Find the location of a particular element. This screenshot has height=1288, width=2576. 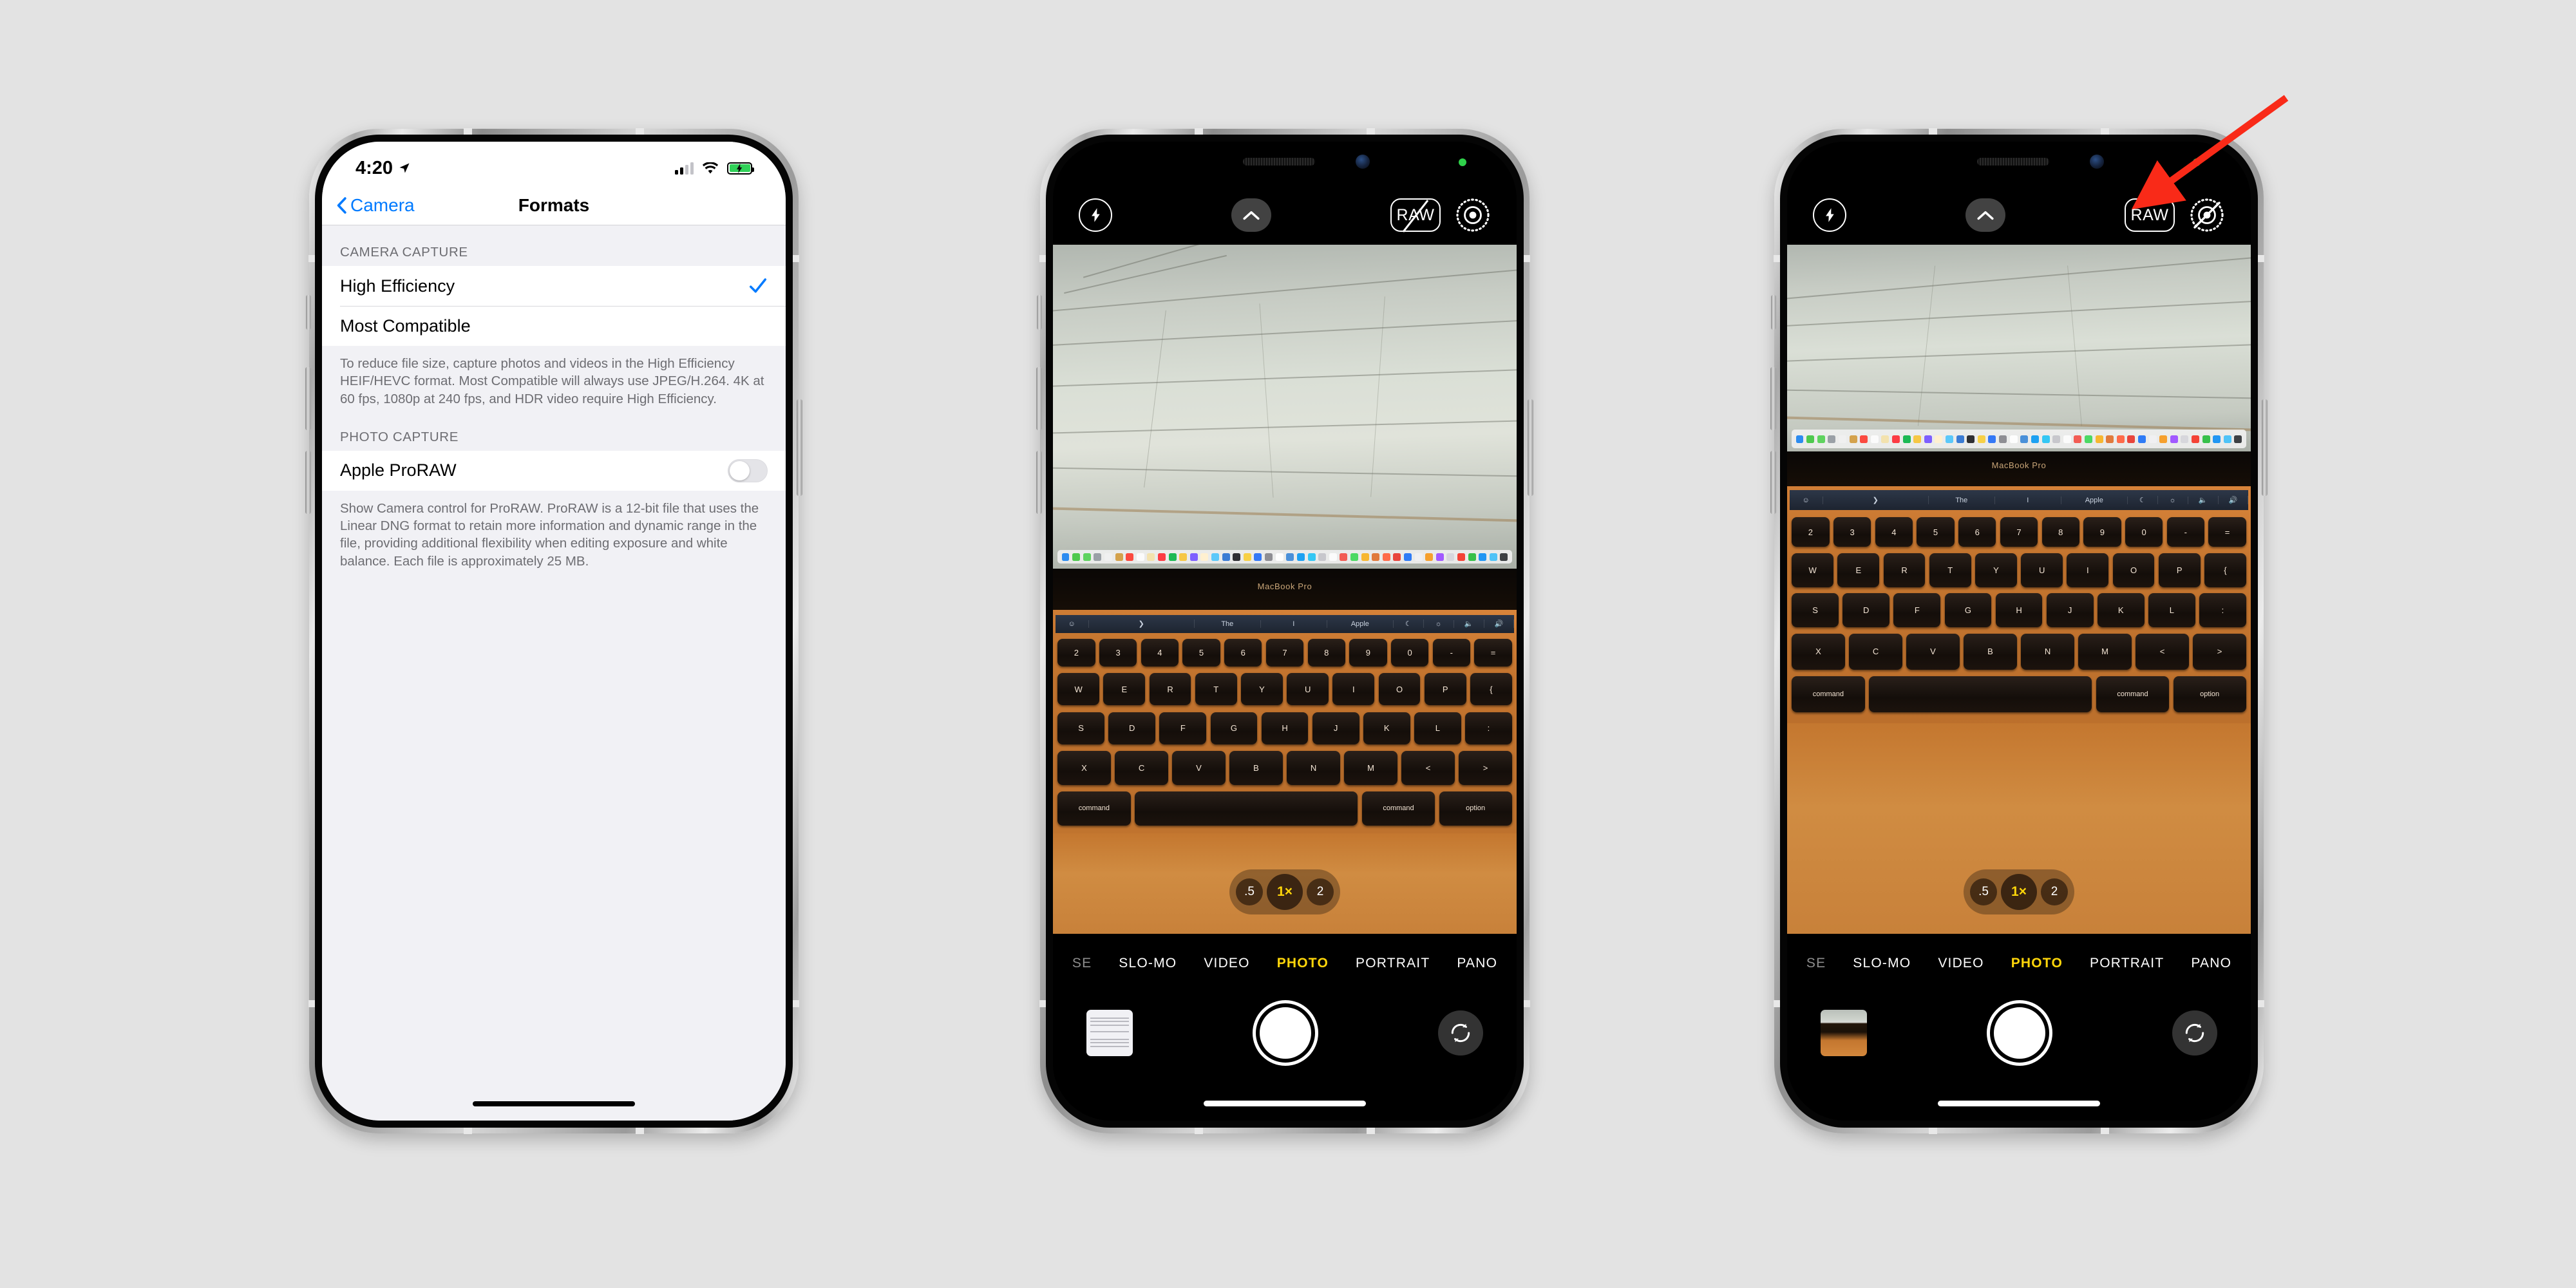

macbook-display is located at coordinates (2019, 348).